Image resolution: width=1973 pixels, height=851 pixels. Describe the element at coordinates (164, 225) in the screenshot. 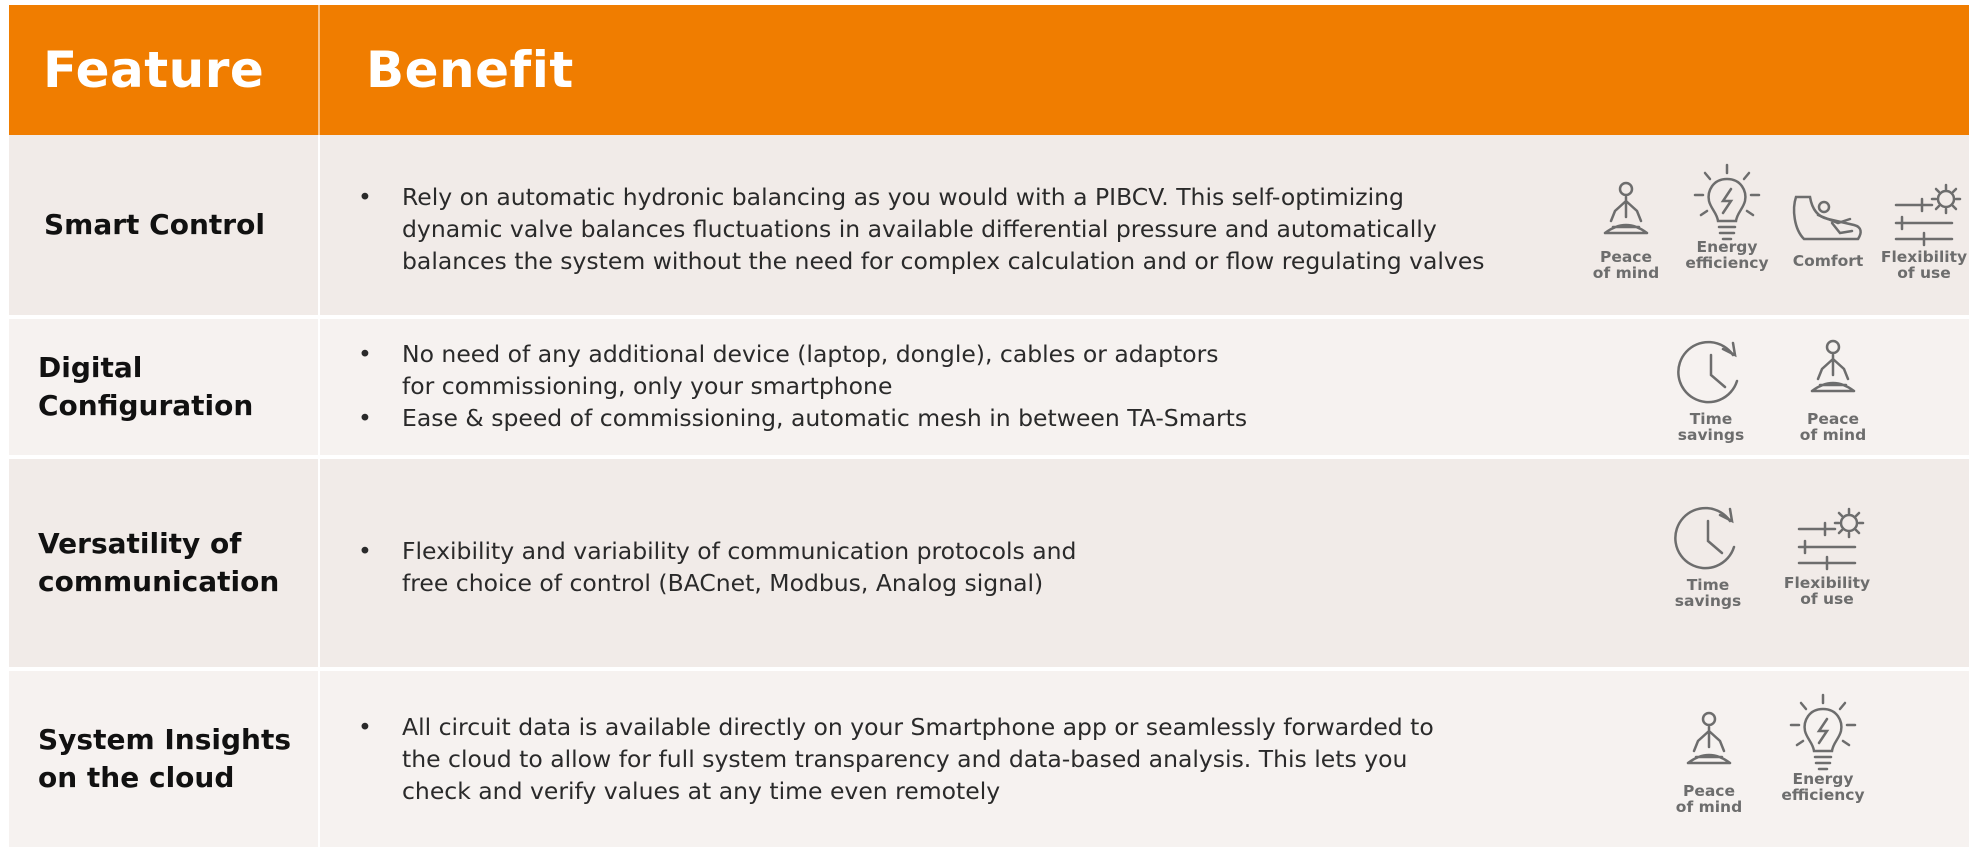

I see `feature-label: Smart Control` at that location.